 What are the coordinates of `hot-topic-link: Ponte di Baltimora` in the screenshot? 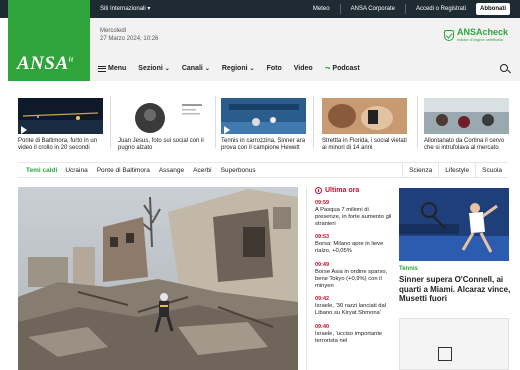 It's located at (123, 170).